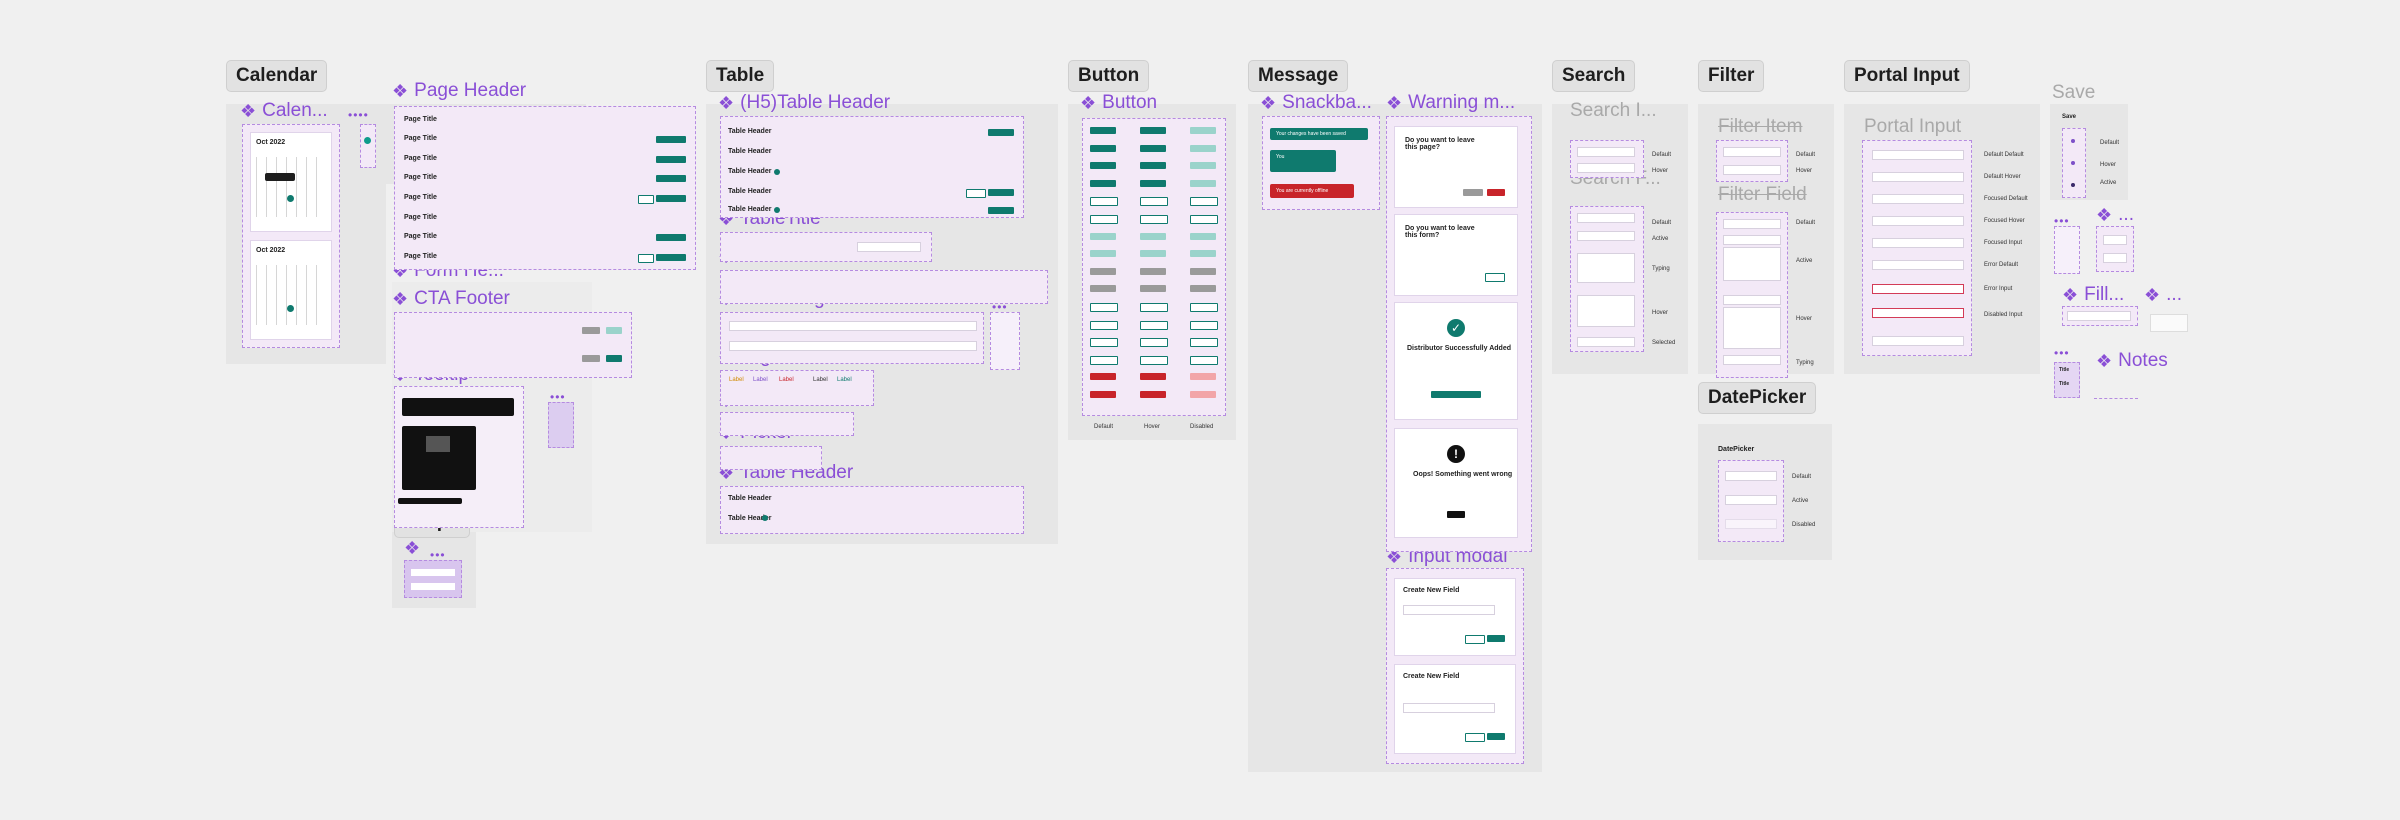  Describe the element at coordinates (368, 146) in the screenshot. I see `calendar-day-variant` at that location.